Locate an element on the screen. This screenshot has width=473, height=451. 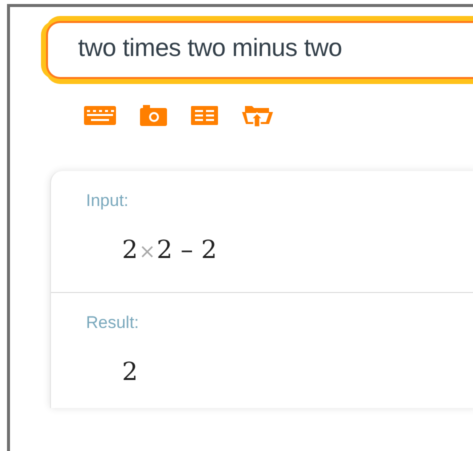
camera-button is located at coordinates (153, 115).